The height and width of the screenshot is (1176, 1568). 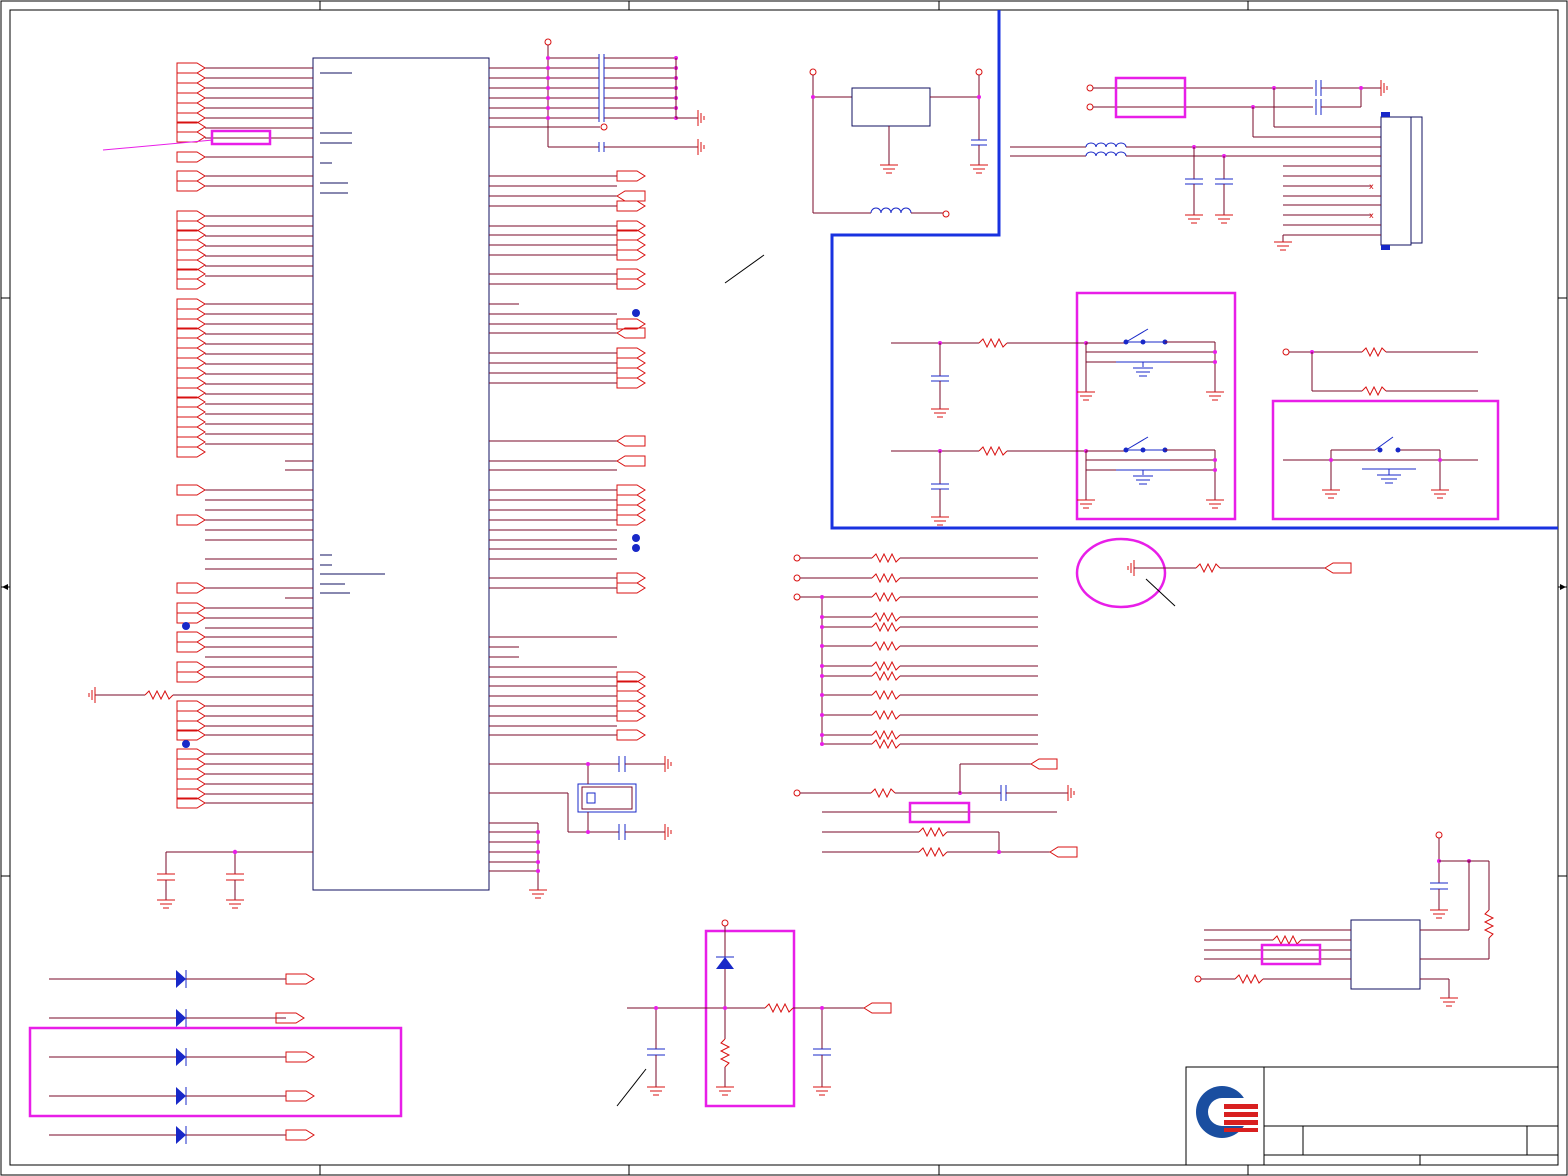 I want to click on blue-test-points, so click(x=411, y=528).